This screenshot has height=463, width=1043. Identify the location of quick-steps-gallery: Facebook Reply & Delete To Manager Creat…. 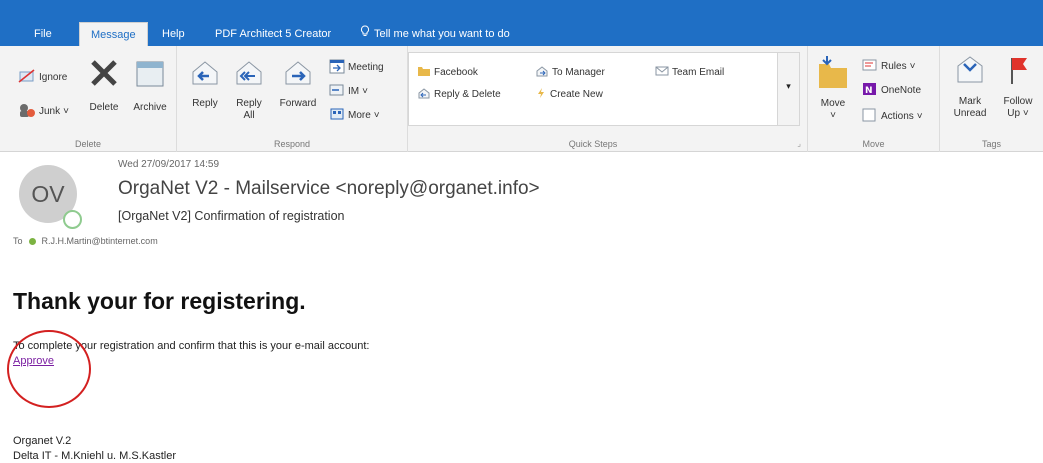
(593, 89).